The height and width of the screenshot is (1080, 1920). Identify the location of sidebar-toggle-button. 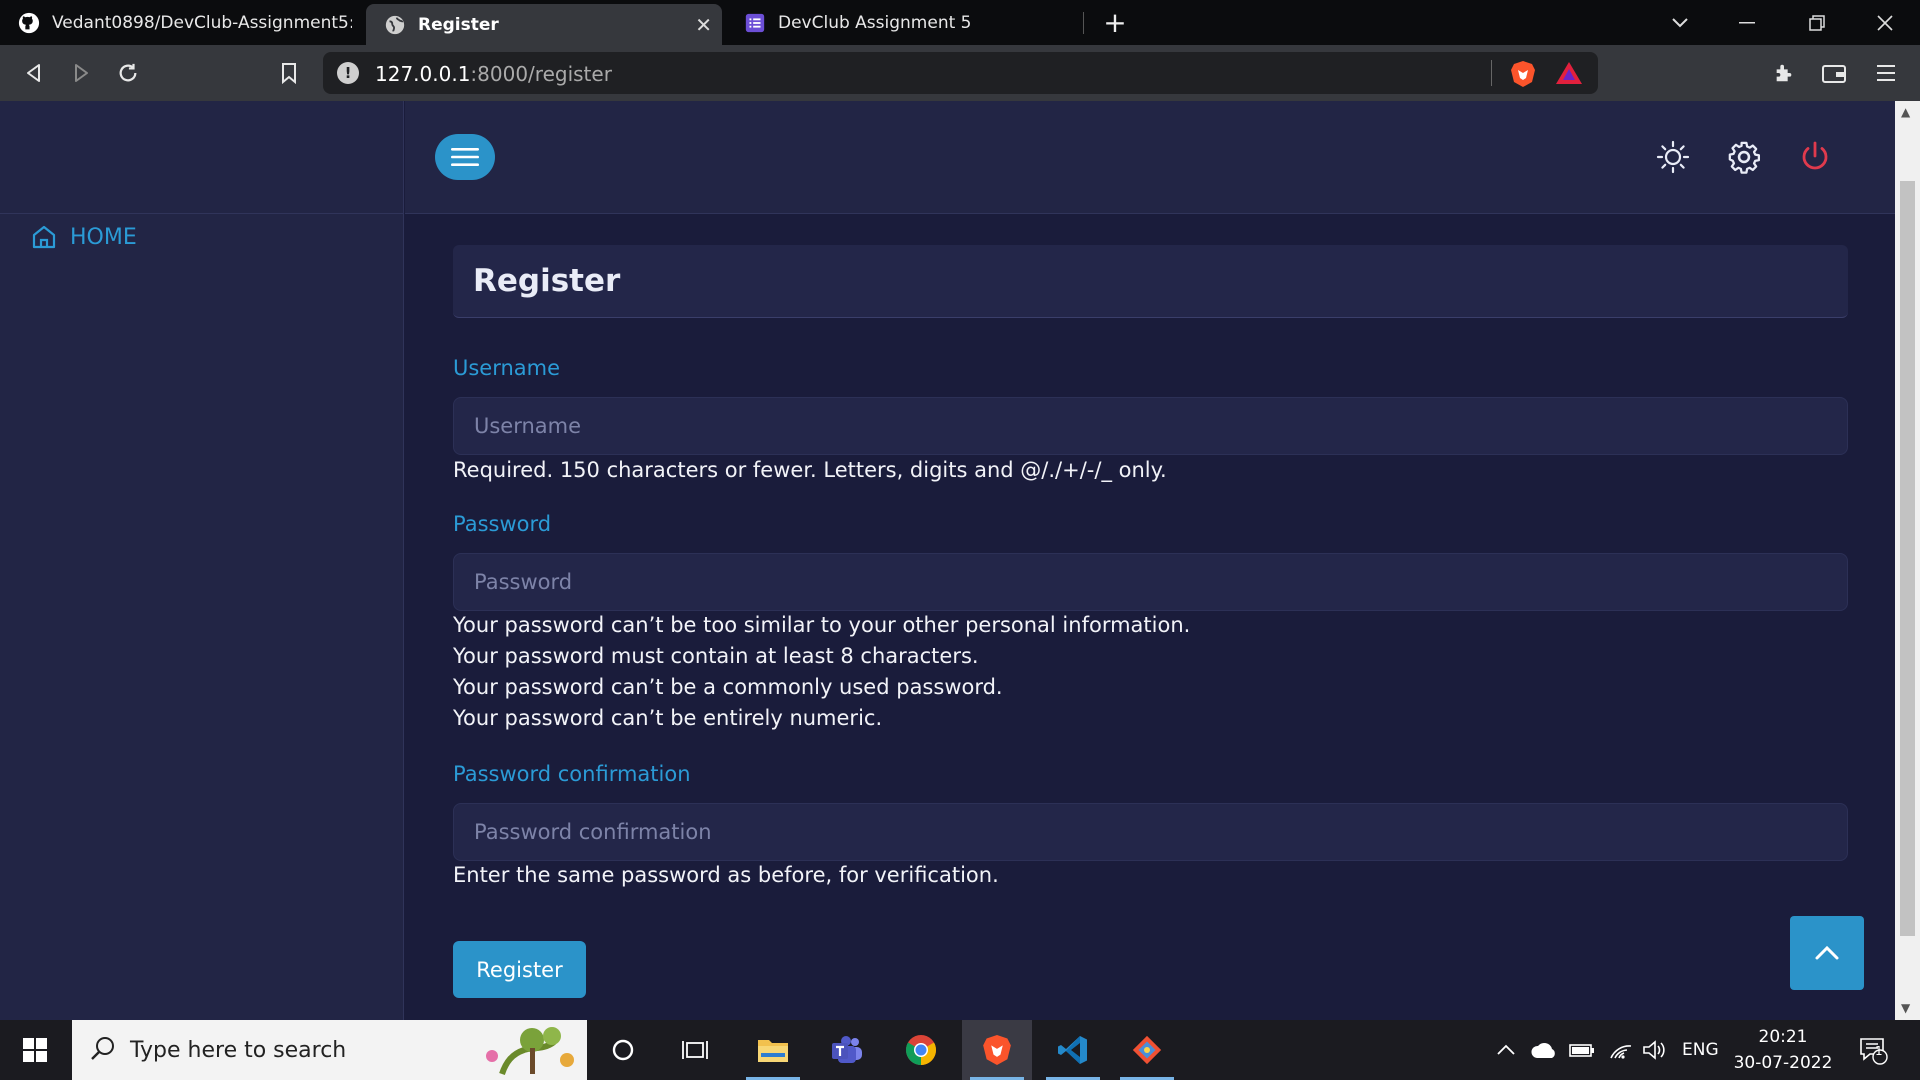
(465, 157).